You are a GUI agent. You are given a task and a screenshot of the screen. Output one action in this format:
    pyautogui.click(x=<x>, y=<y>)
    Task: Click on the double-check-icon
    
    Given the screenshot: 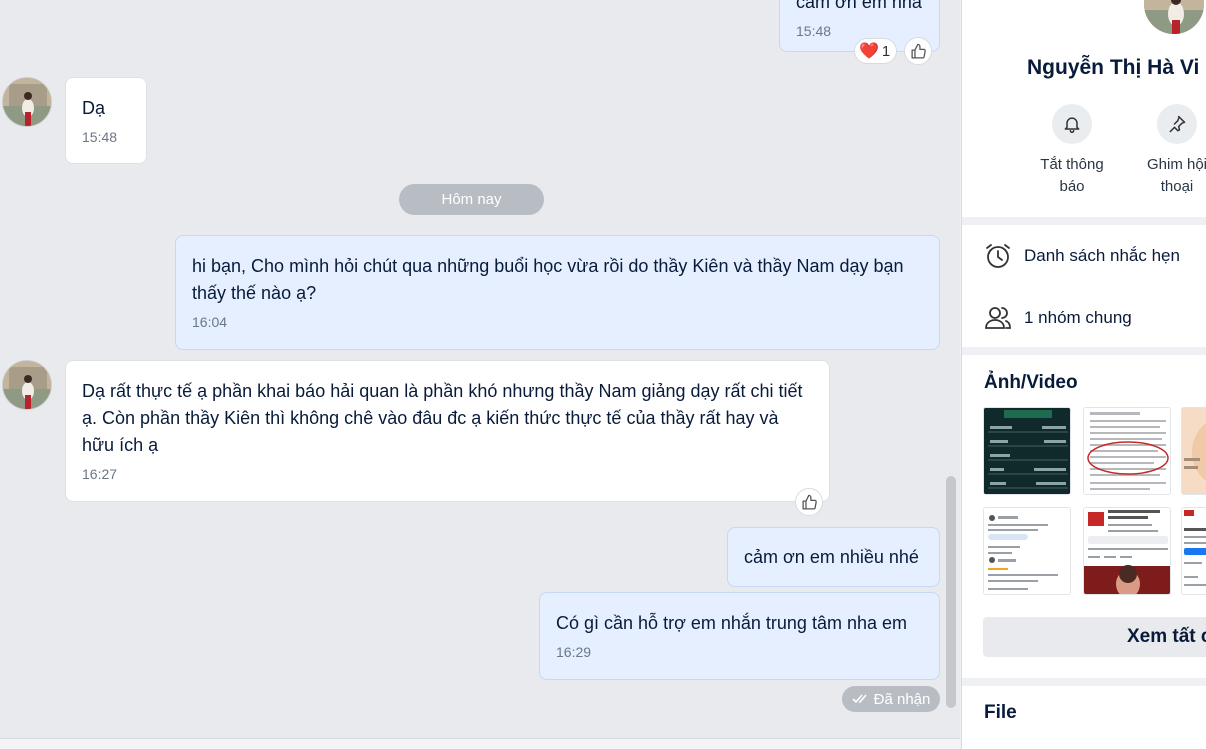 What is the action you would take?
    pyautogui.click(x=859, y=699)
    